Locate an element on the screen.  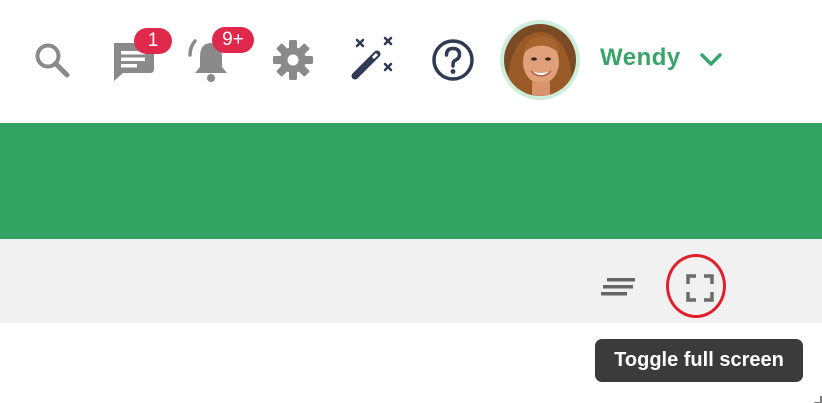
search-icon is located at coordinates (52, 60).